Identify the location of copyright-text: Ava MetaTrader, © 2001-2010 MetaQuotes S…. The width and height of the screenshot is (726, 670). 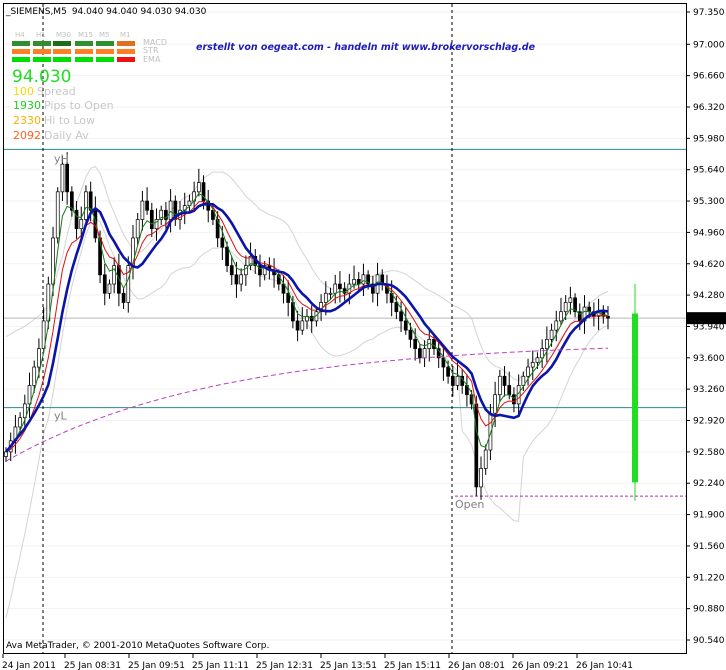
(137, 646).